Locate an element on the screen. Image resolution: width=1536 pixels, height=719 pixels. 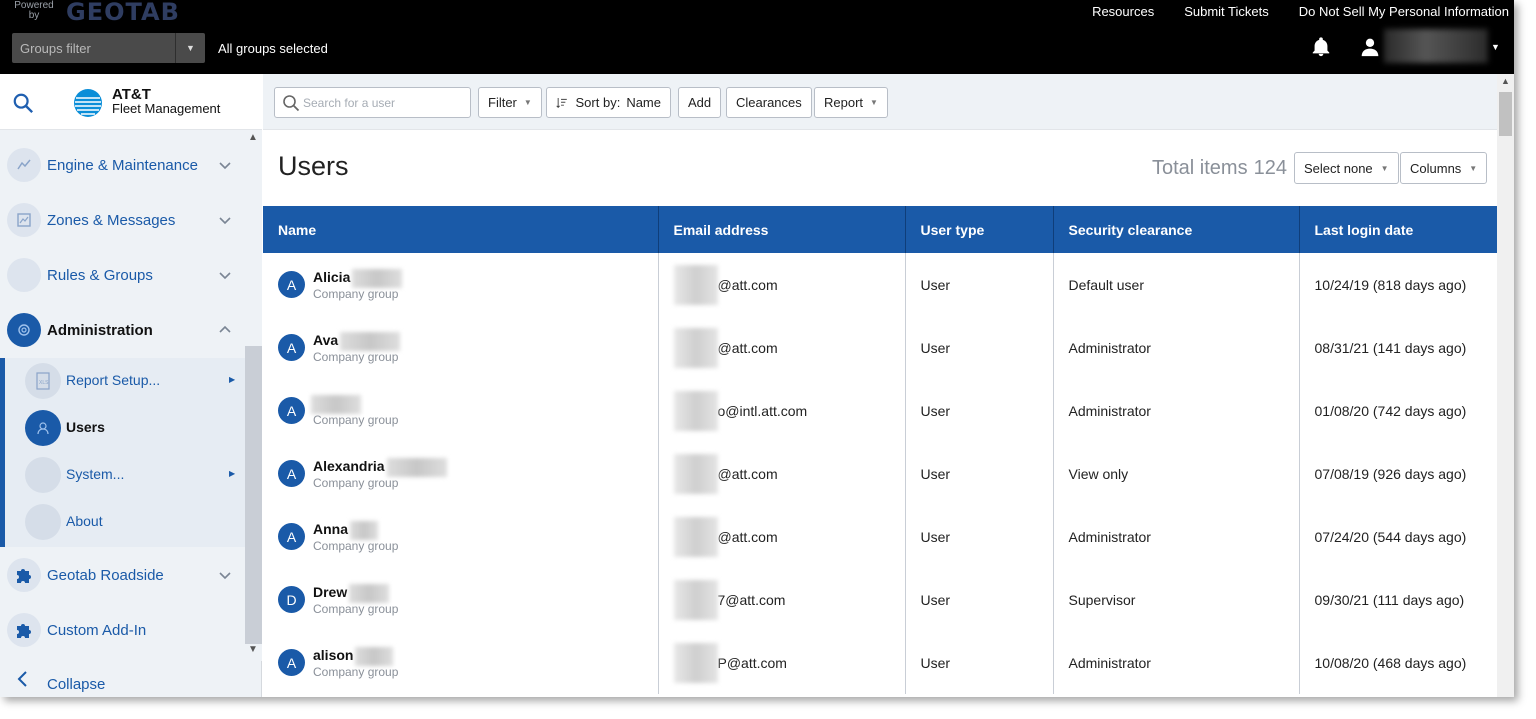
bell-icon is located at coordinates (1321, 47).